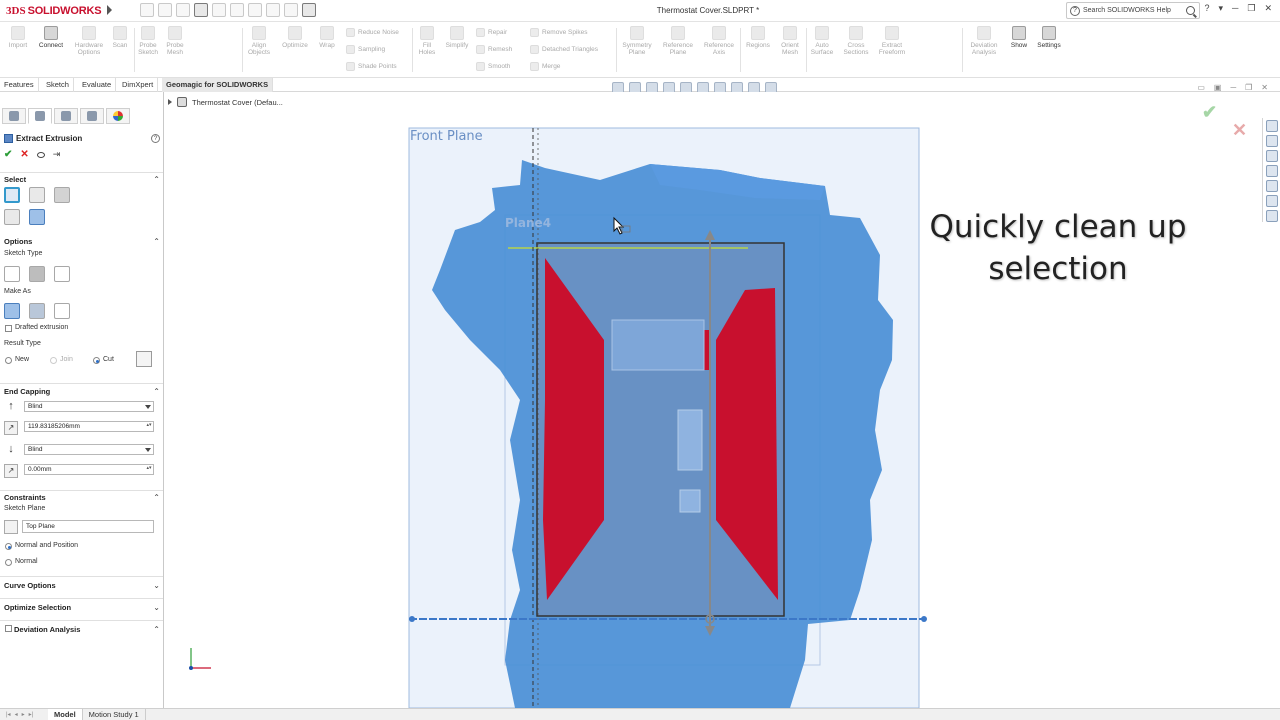 The height and width of the screenshot is (720, 1280). Describe the element at coordinates (1206, 8) in the screenshot. I see `help-menu-icon: ?` at that location.